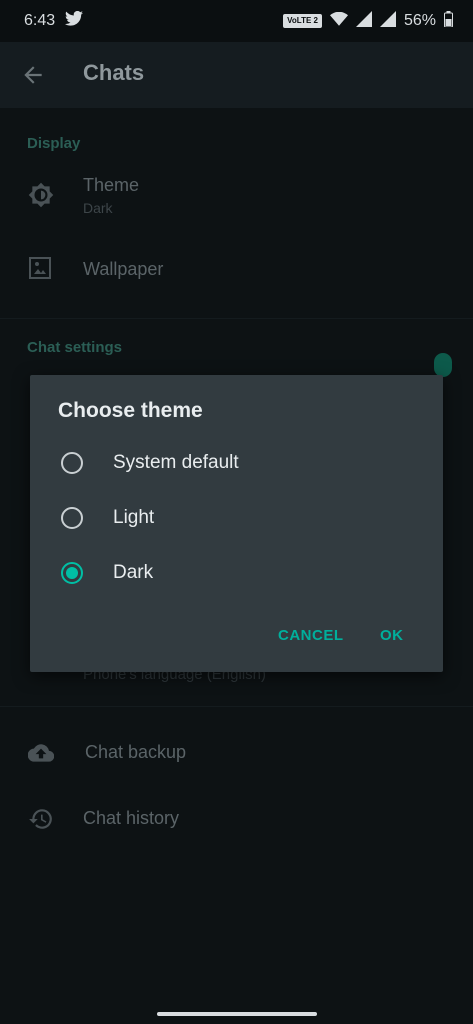 The image size is (473, 1024). Describe the element at coordinates (236, 1009) in the screenshot. I see `navigation-bar` at that location.